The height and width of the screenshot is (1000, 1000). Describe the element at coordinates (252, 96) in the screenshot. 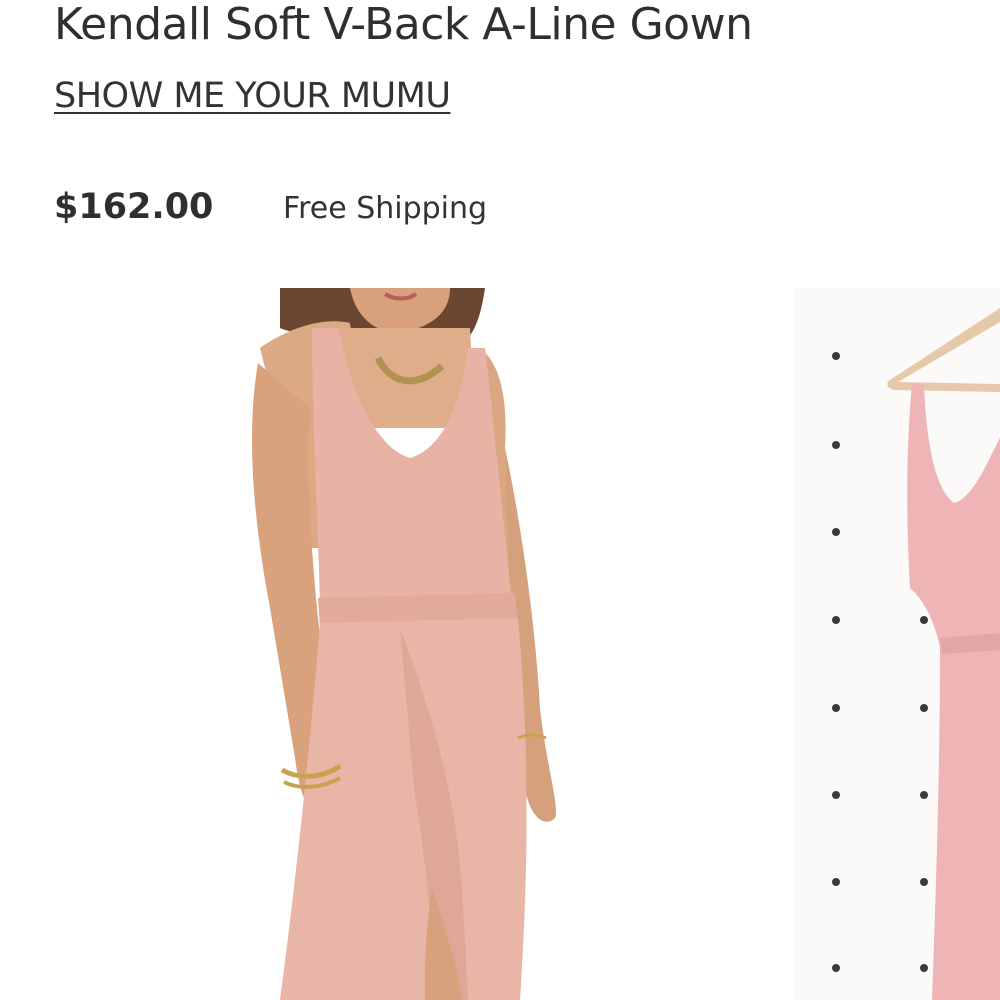

I see `brand-link: SHOW ME YOUR MUMU` at that location.